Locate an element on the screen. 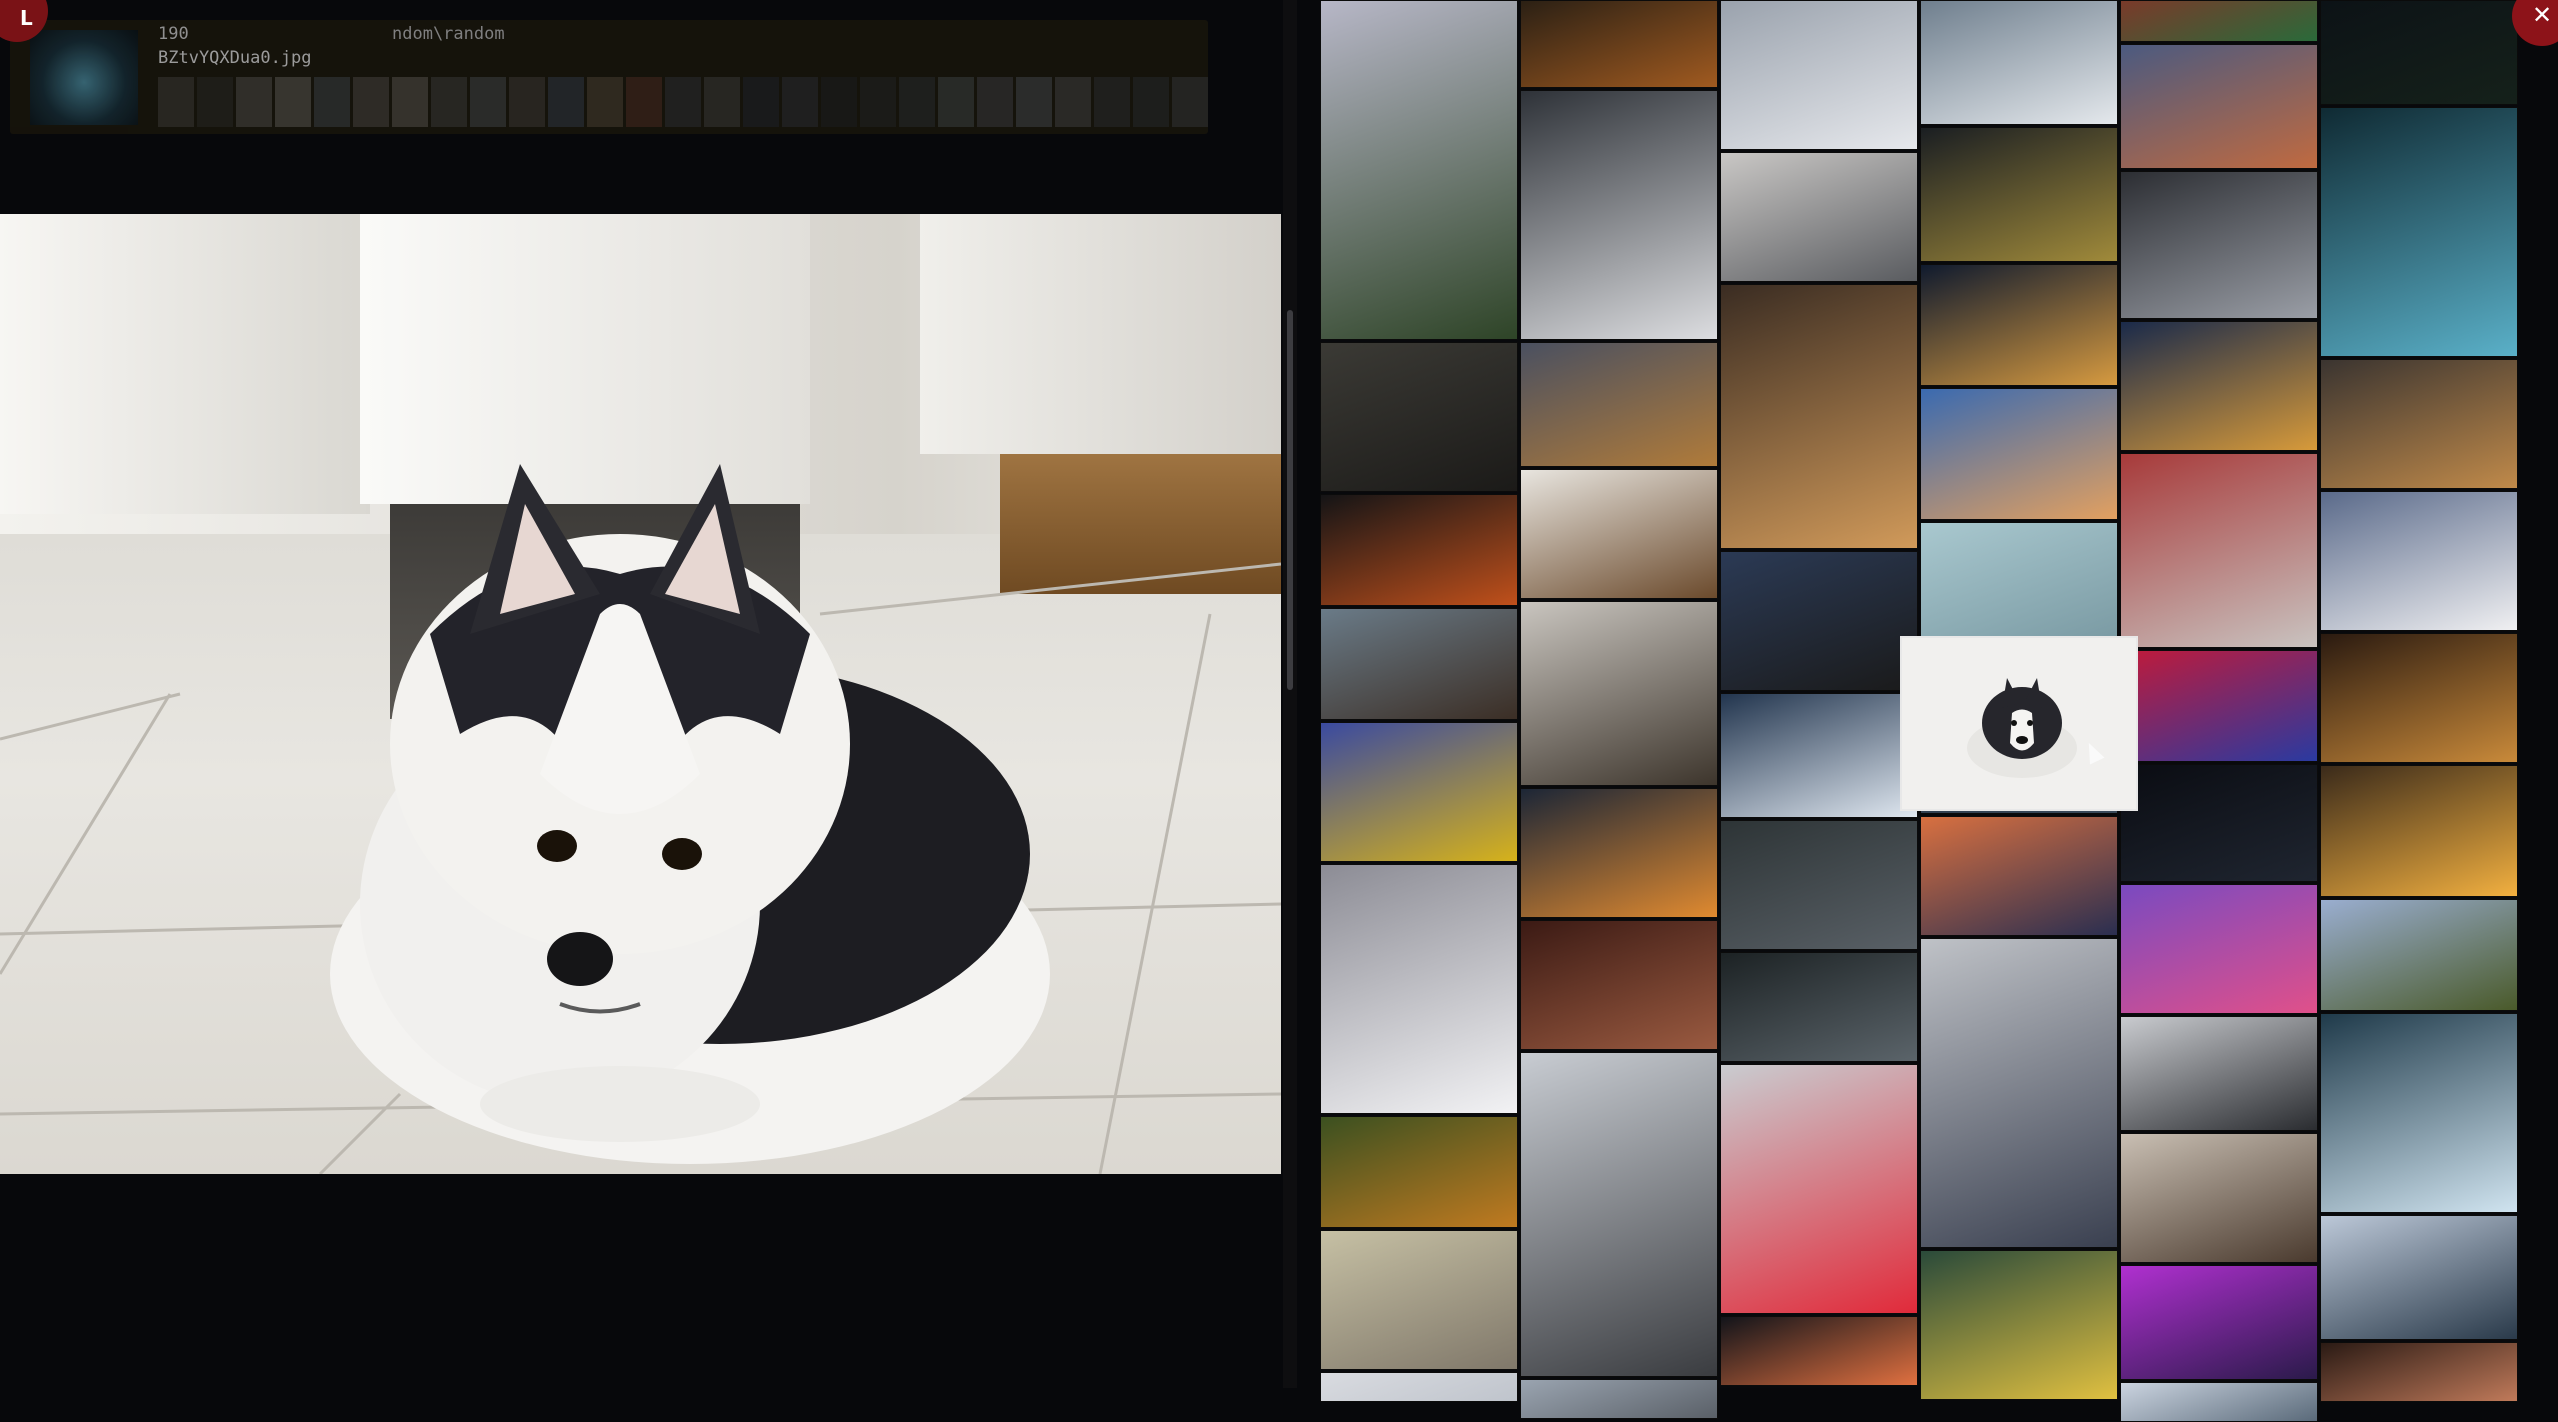 The image size is (2558, 1422). logo-letter: L is located at coordinates (26, 18).